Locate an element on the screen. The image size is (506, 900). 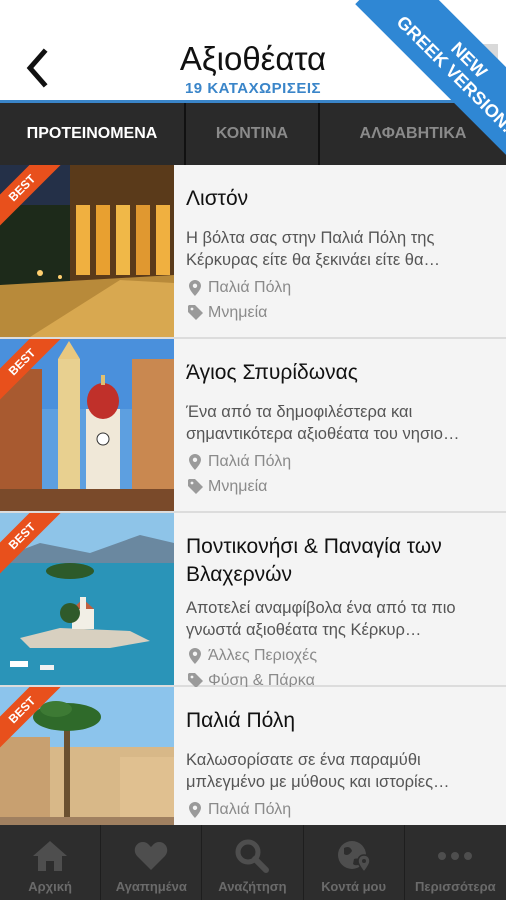
item-title: Ποντικονήσι & Παναγία των Βλαχερνών is located at coordinates (314, 560).